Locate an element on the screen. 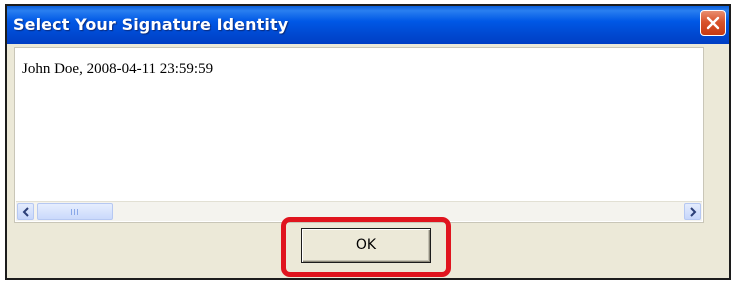  chevron-left-icon is located at coordinates (25, 212).